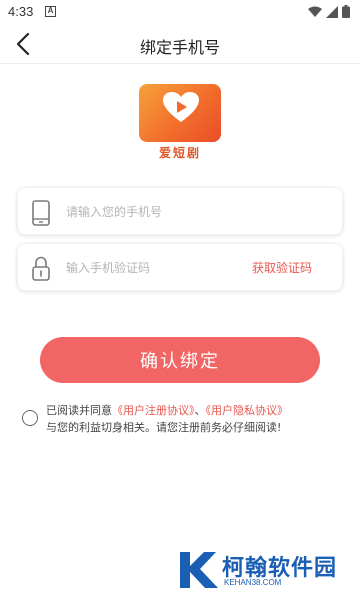 The height and width of the screenshot is (600, 360). What do you see at coordinates (315, 11) in the screenshot?
I see `wifi-icon` at bounding box center [315, 11].